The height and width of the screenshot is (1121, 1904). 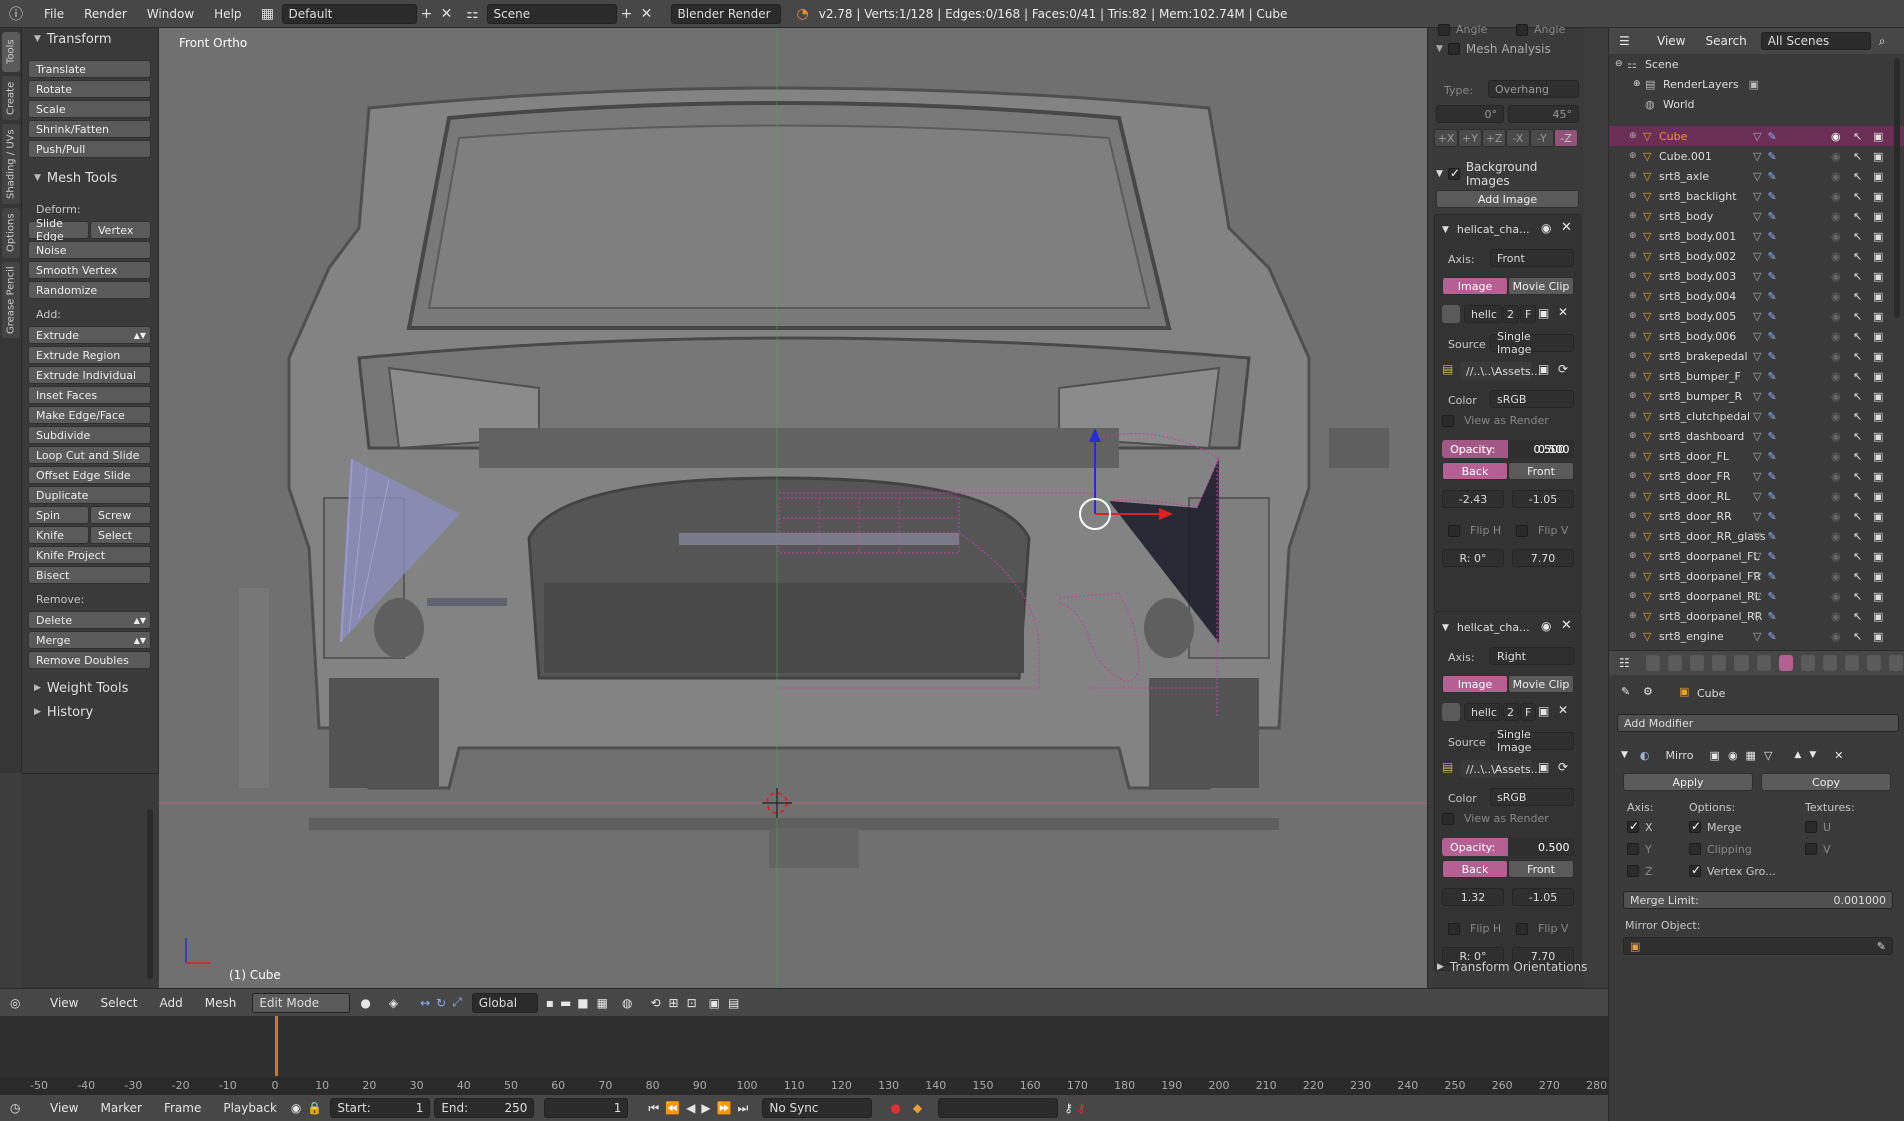 What do you see at coordinates (1897, 188) in the screenshot?
I see `outliner-scrollbar` at bounding box center [1897, 188].